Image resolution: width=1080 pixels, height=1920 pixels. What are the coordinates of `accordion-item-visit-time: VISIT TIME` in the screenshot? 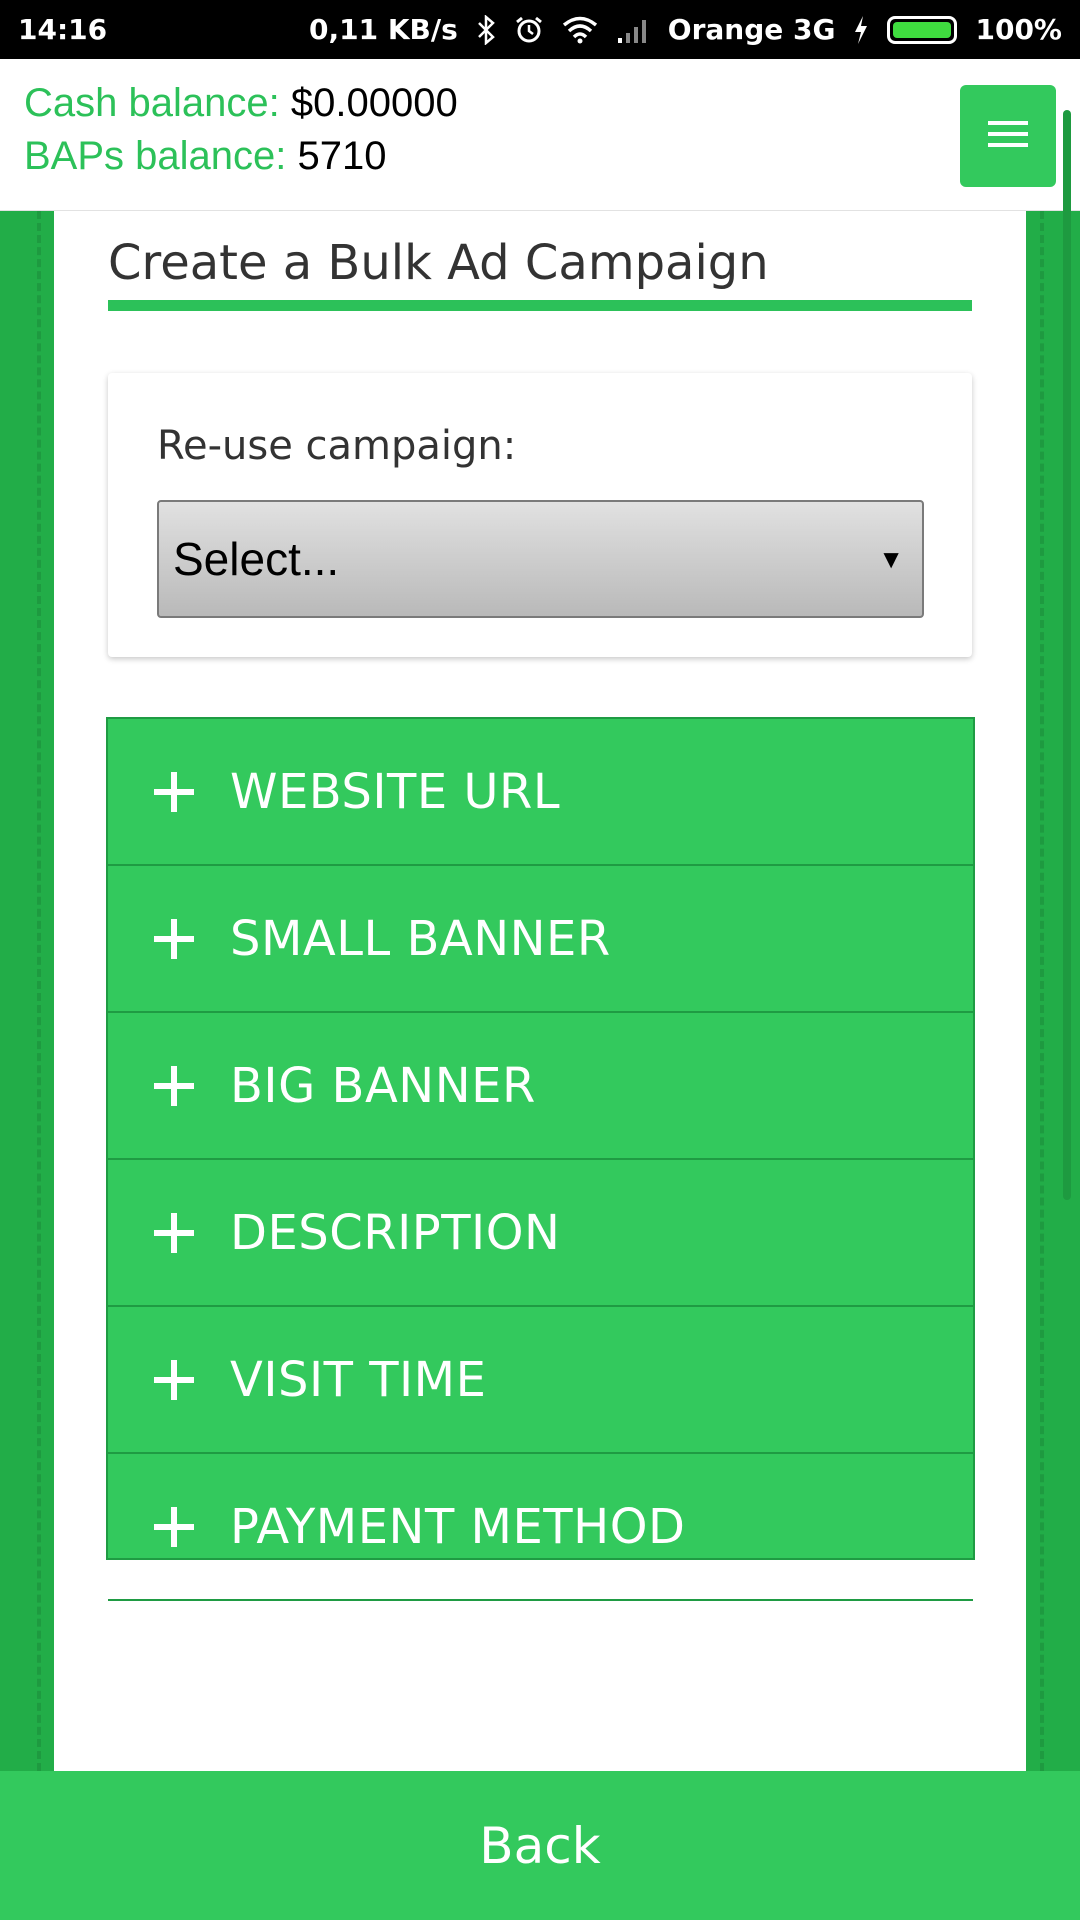 It's located at (540, 1380).